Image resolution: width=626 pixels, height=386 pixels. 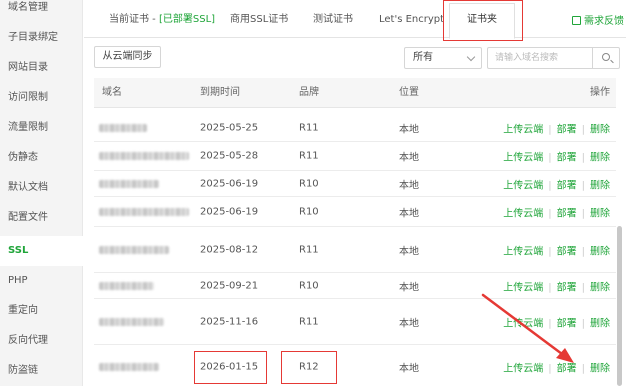 What do you see at coordinates (41, 98) in the screenshot?
I see `sidebar-item-access-limit: 访问限制` at bounding box center [41, 98].